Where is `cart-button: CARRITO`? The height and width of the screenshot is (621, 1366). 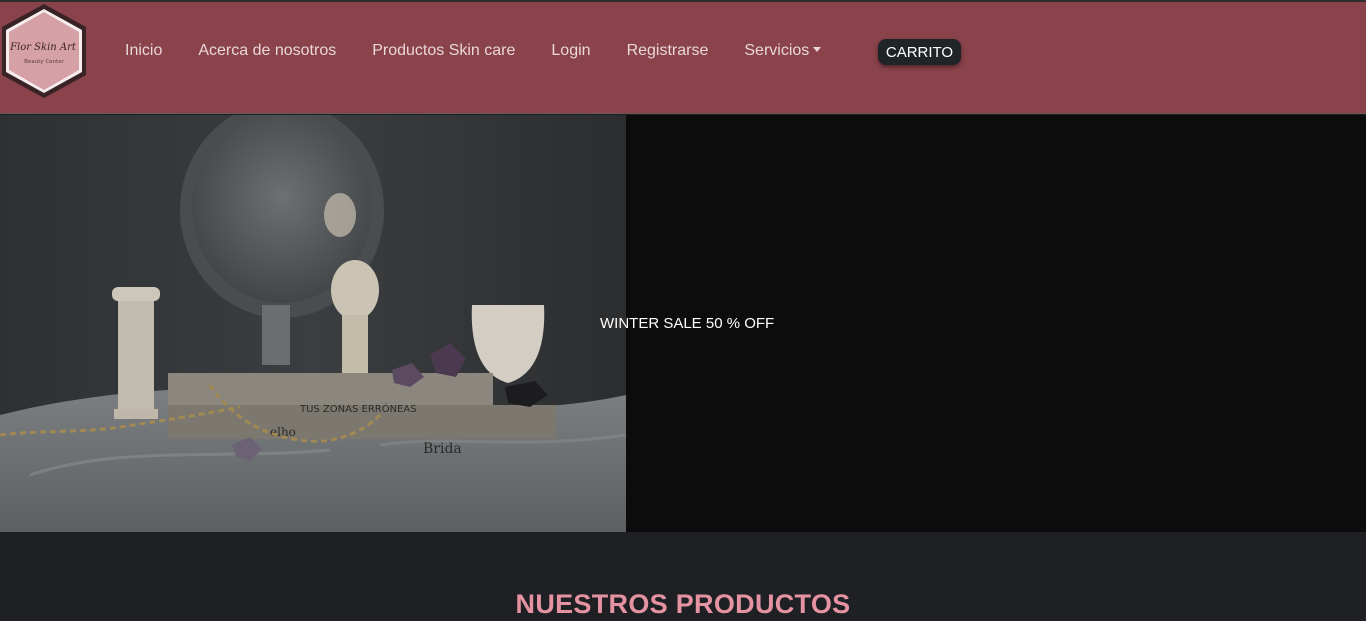
cart-button: CARRITO is located at coordinates (919, 52).